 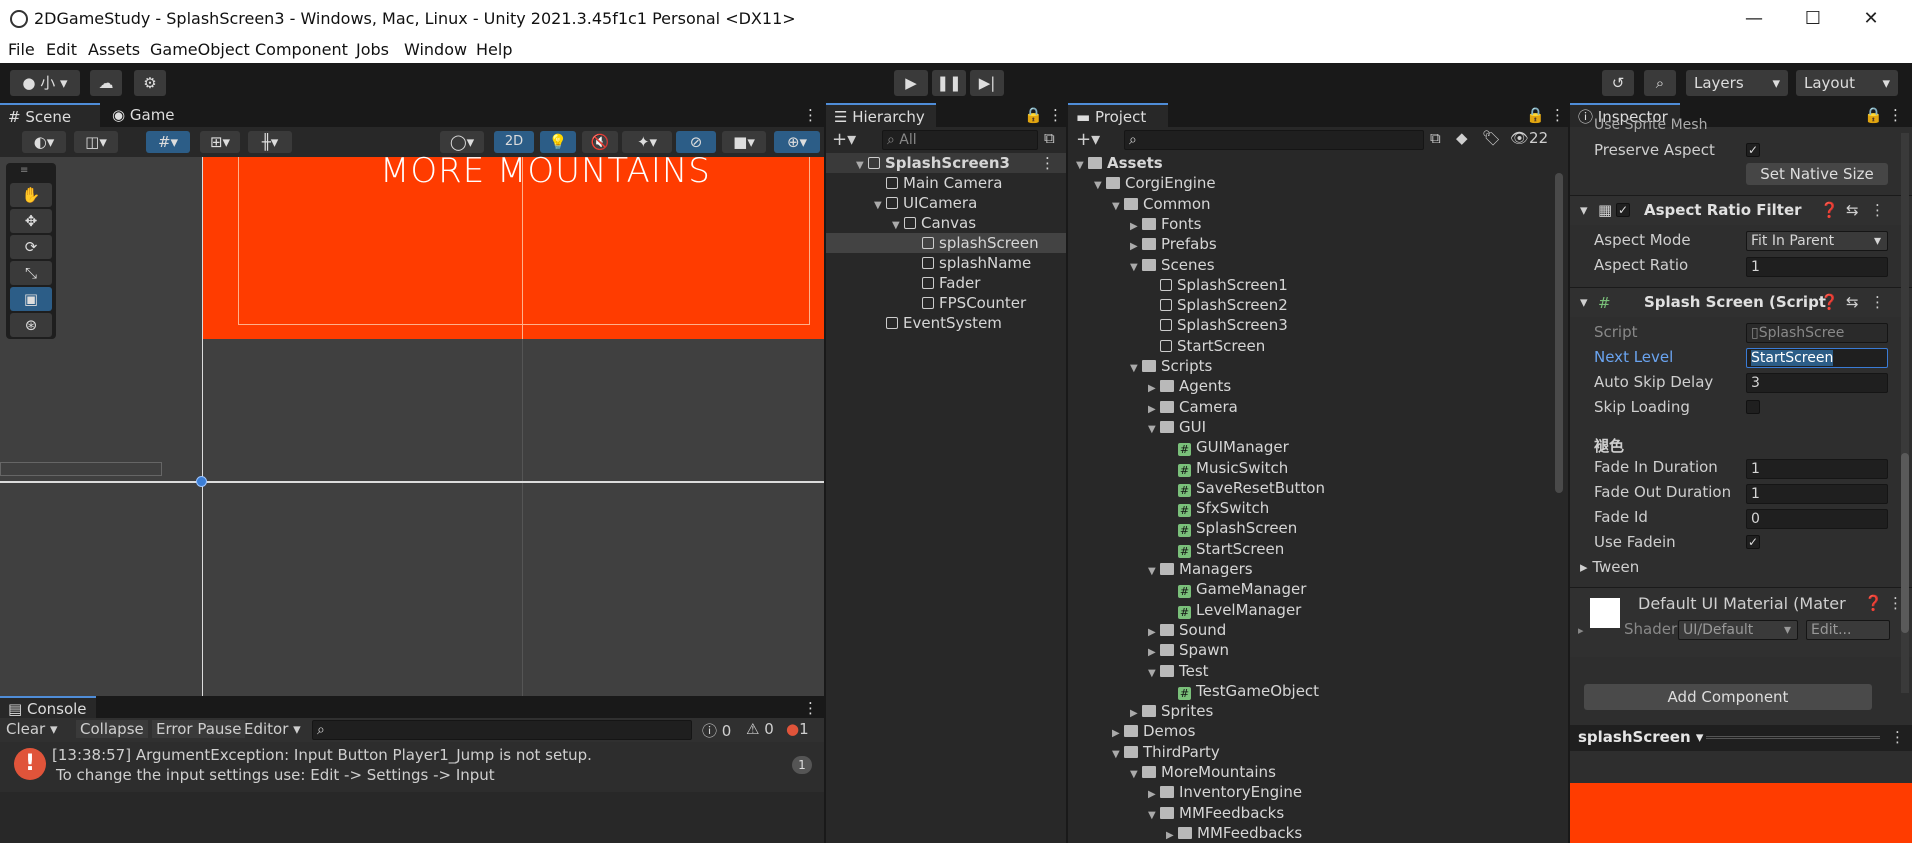 What do you see at coordinates (1491, 138) in the screenshot?
I see `filter-label-icon: 🏷` at bounding box center [1491, 138].